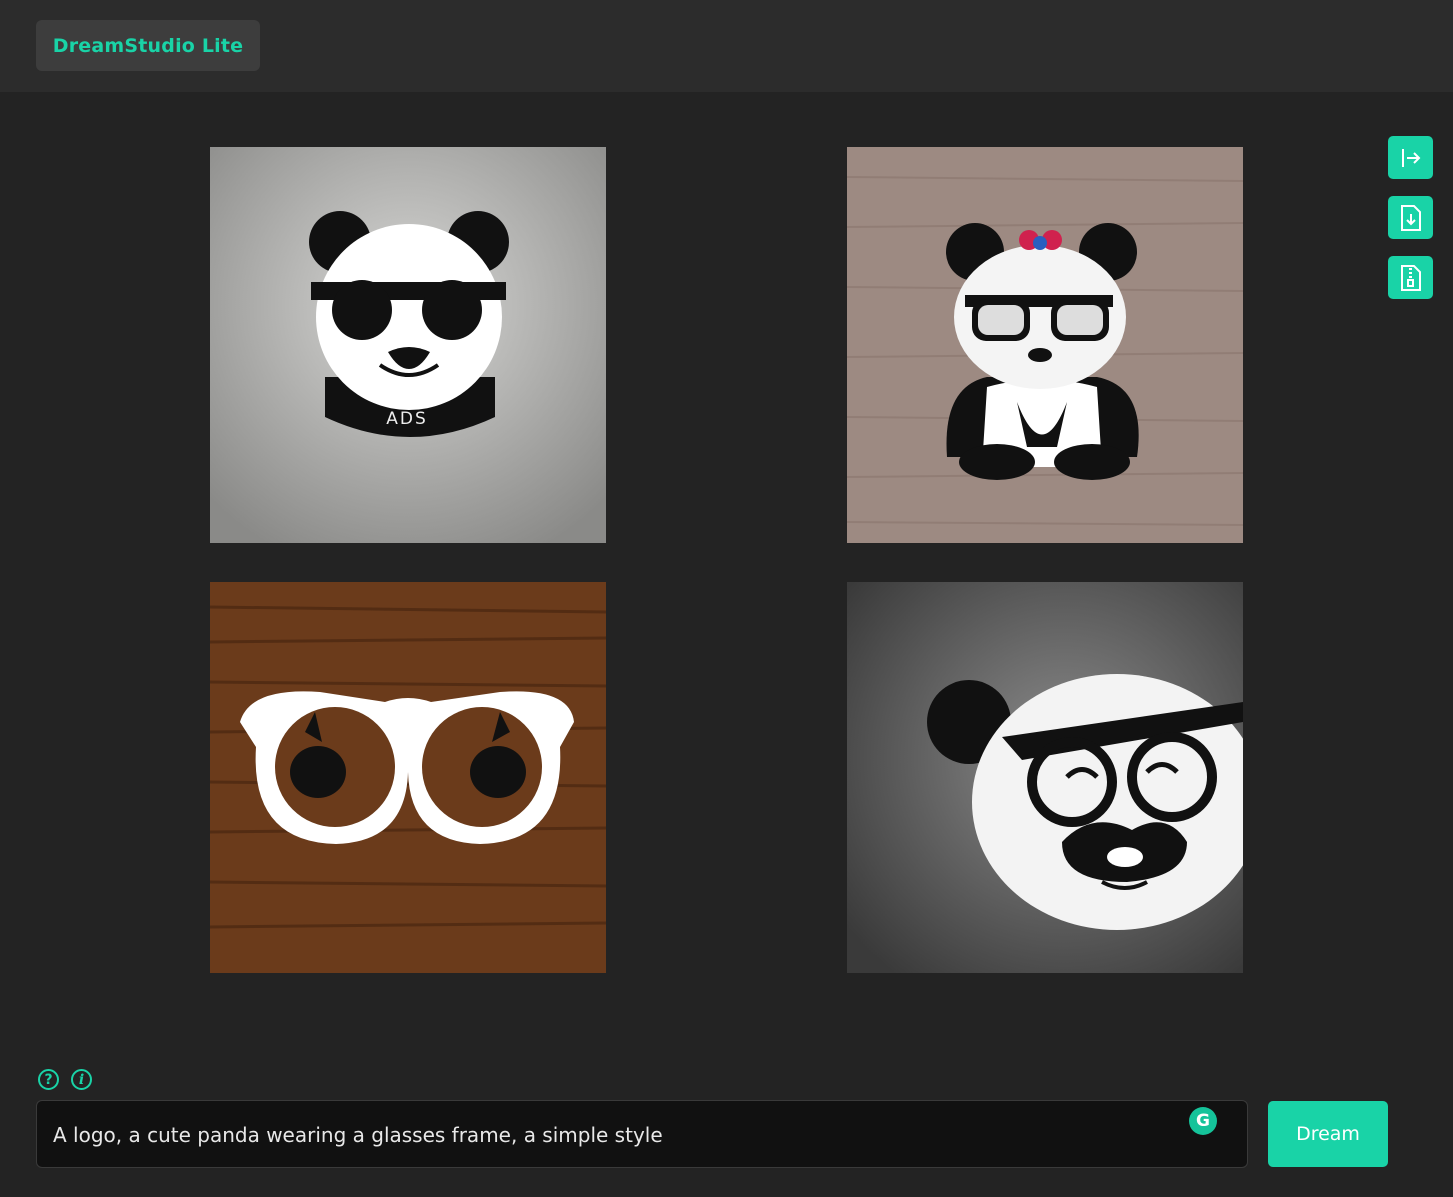 The width and height of the screenshot is (1453, 1197). What do you see at coordinates (408, 345) in the screenshot?
I see `generated-image-1: ADS` at bounding box center [408, 345].